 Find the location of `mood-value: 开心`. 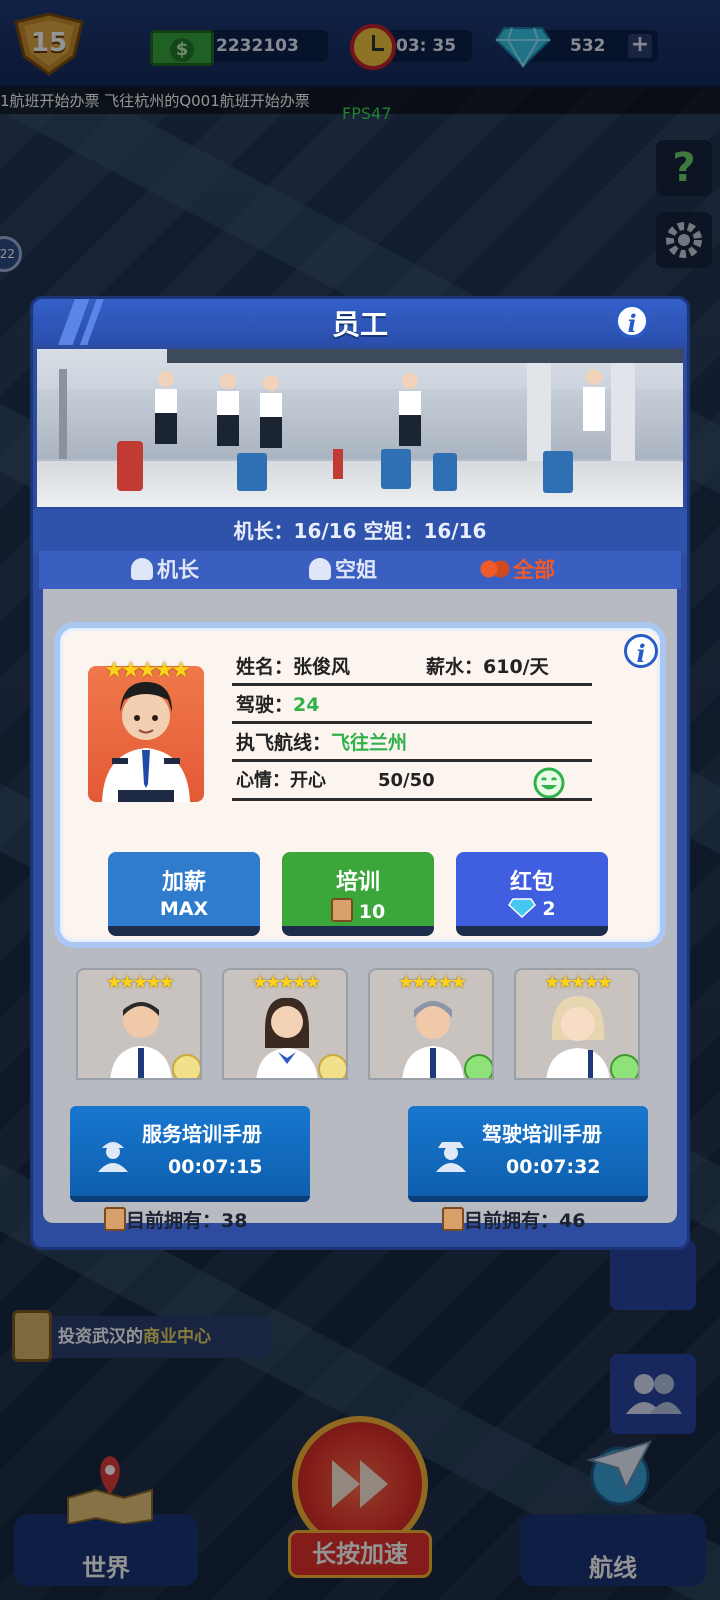

mood-value: 开心 is located at coordinates (308, 780).